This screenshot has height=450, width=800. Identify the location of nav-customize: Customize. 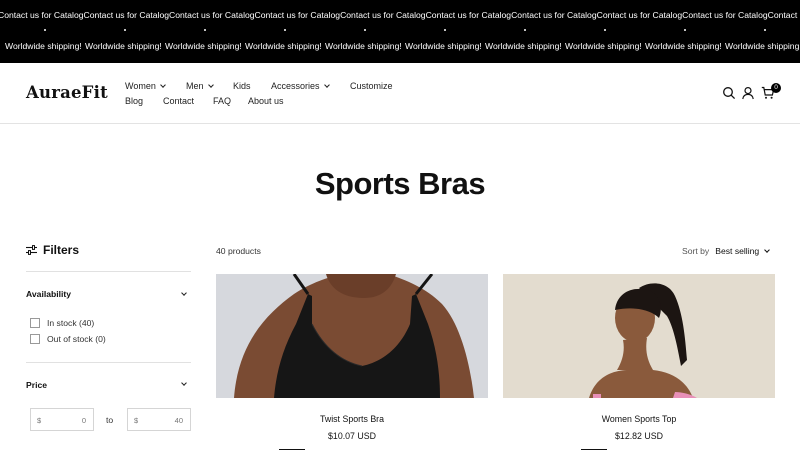
(371, 86).